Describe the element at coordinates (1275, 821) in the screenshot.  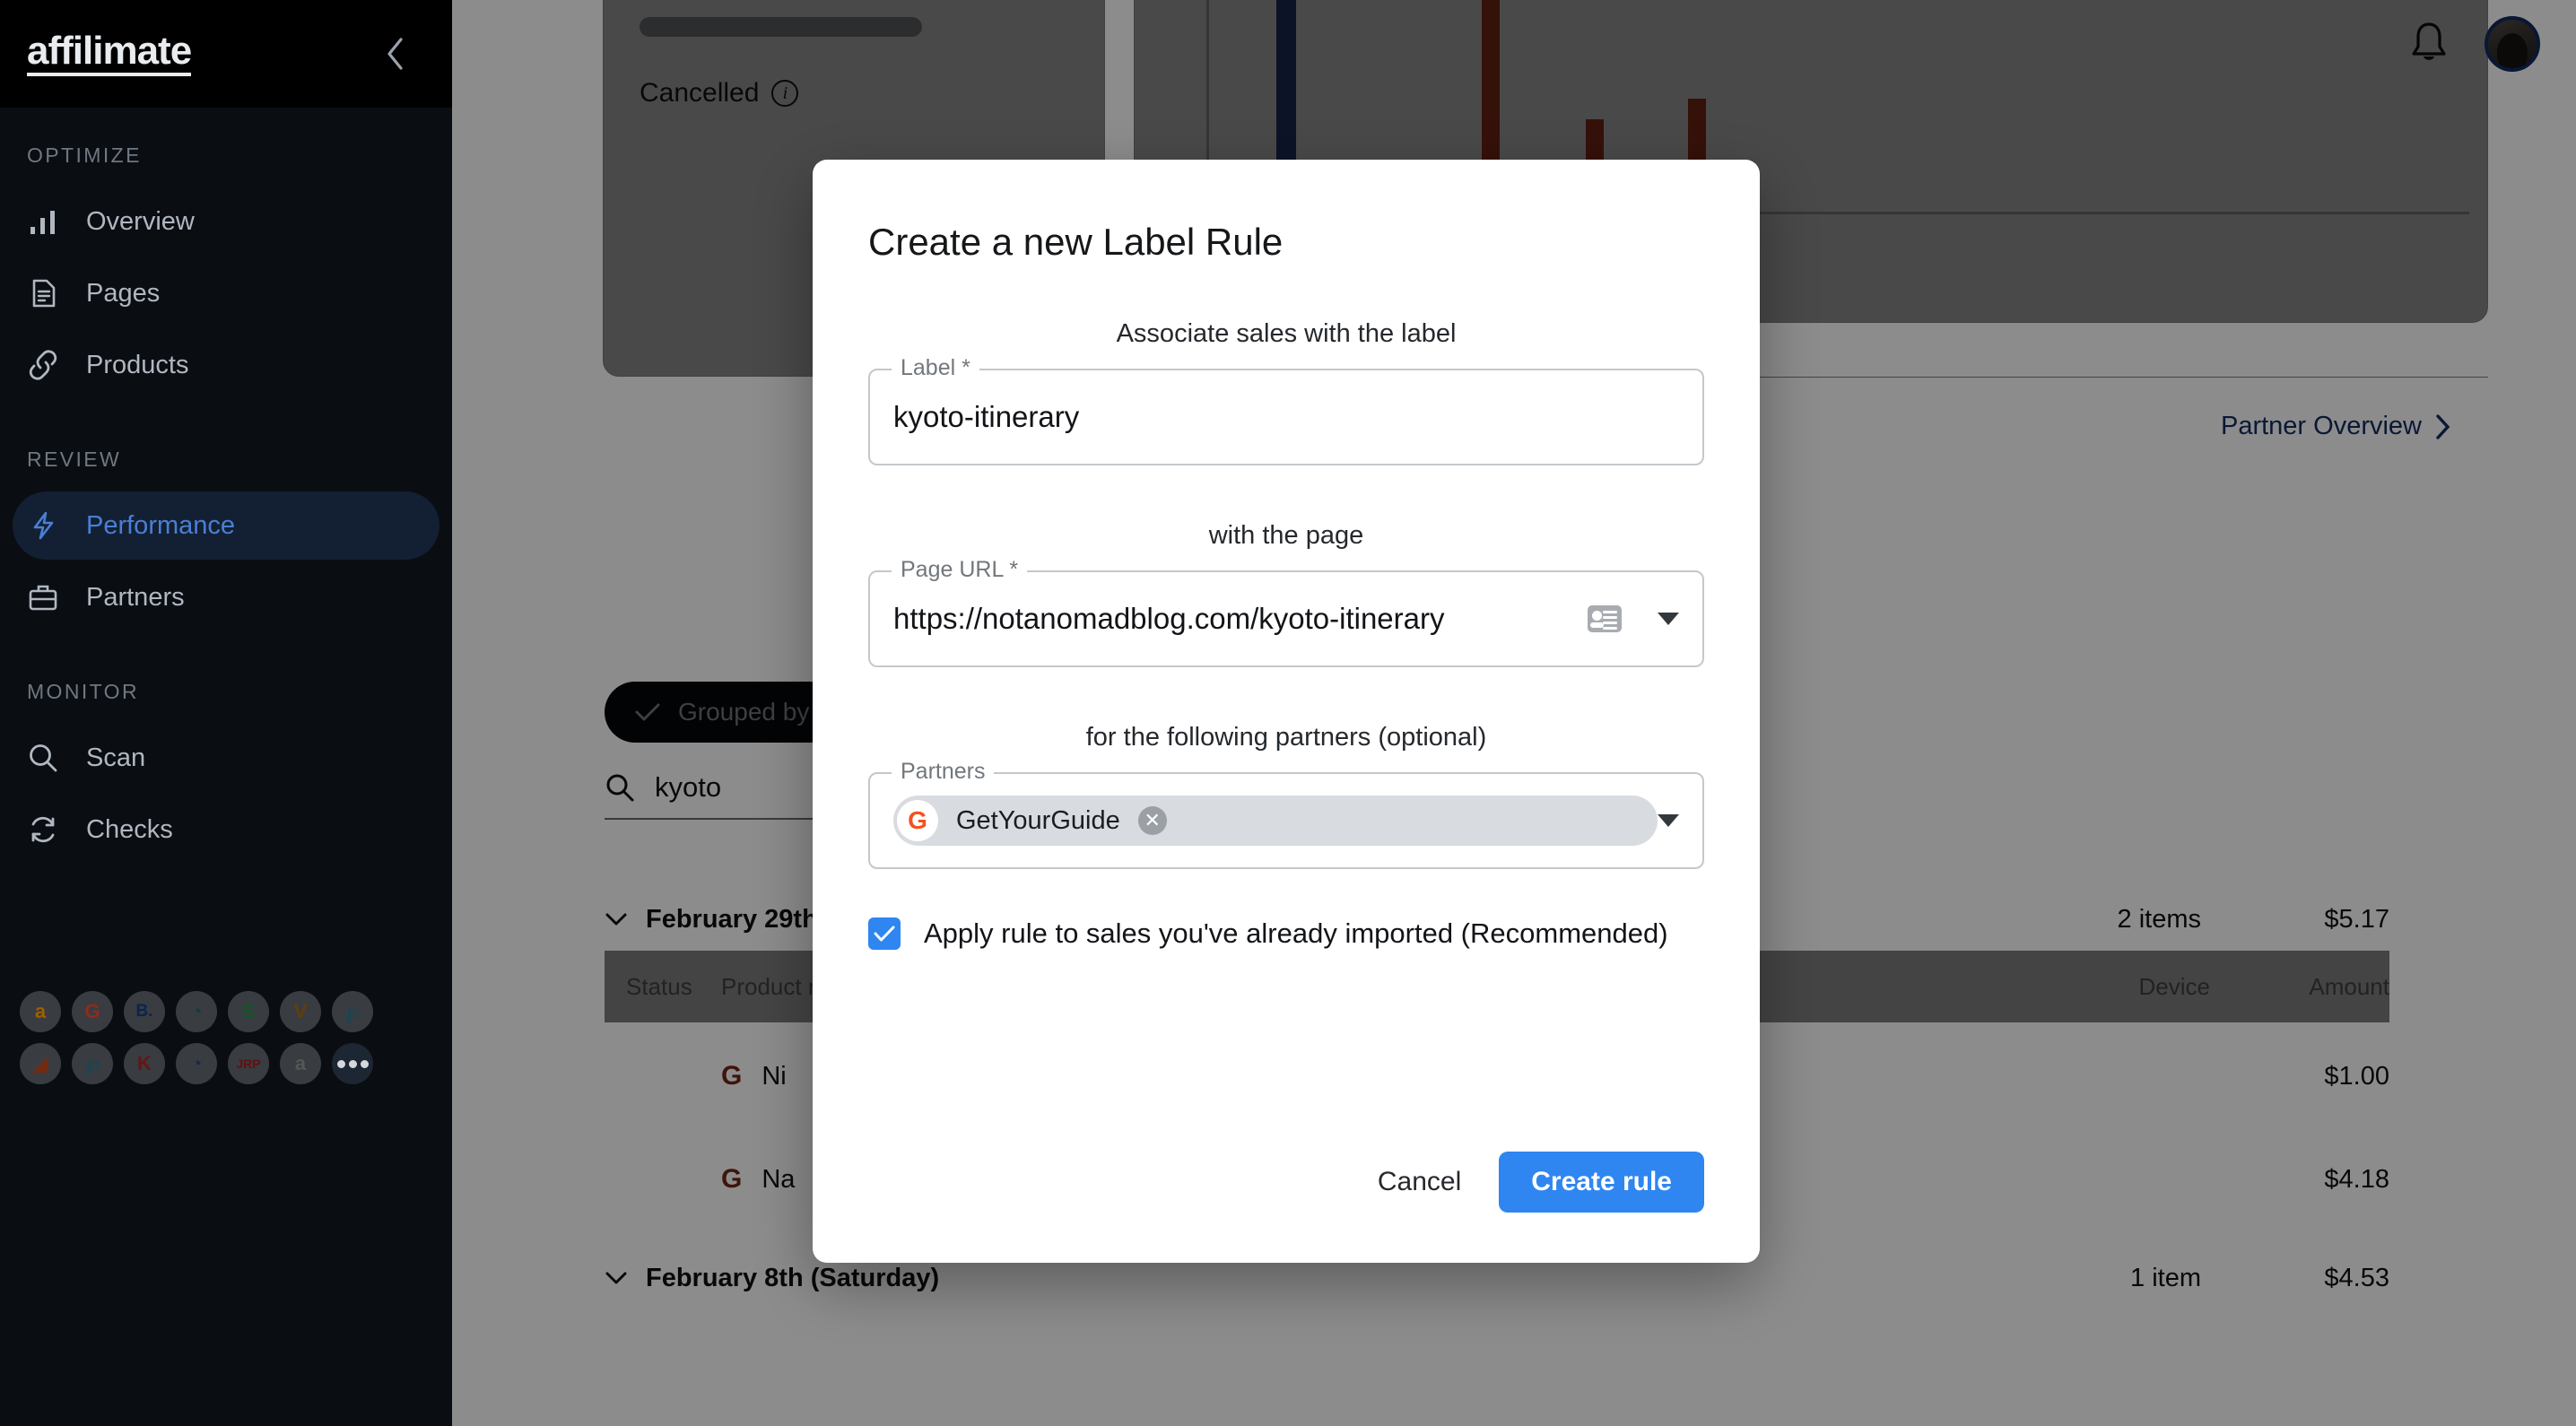
I see `partner-chip-getyourguide: G GetYourGuide ✕` at that location.